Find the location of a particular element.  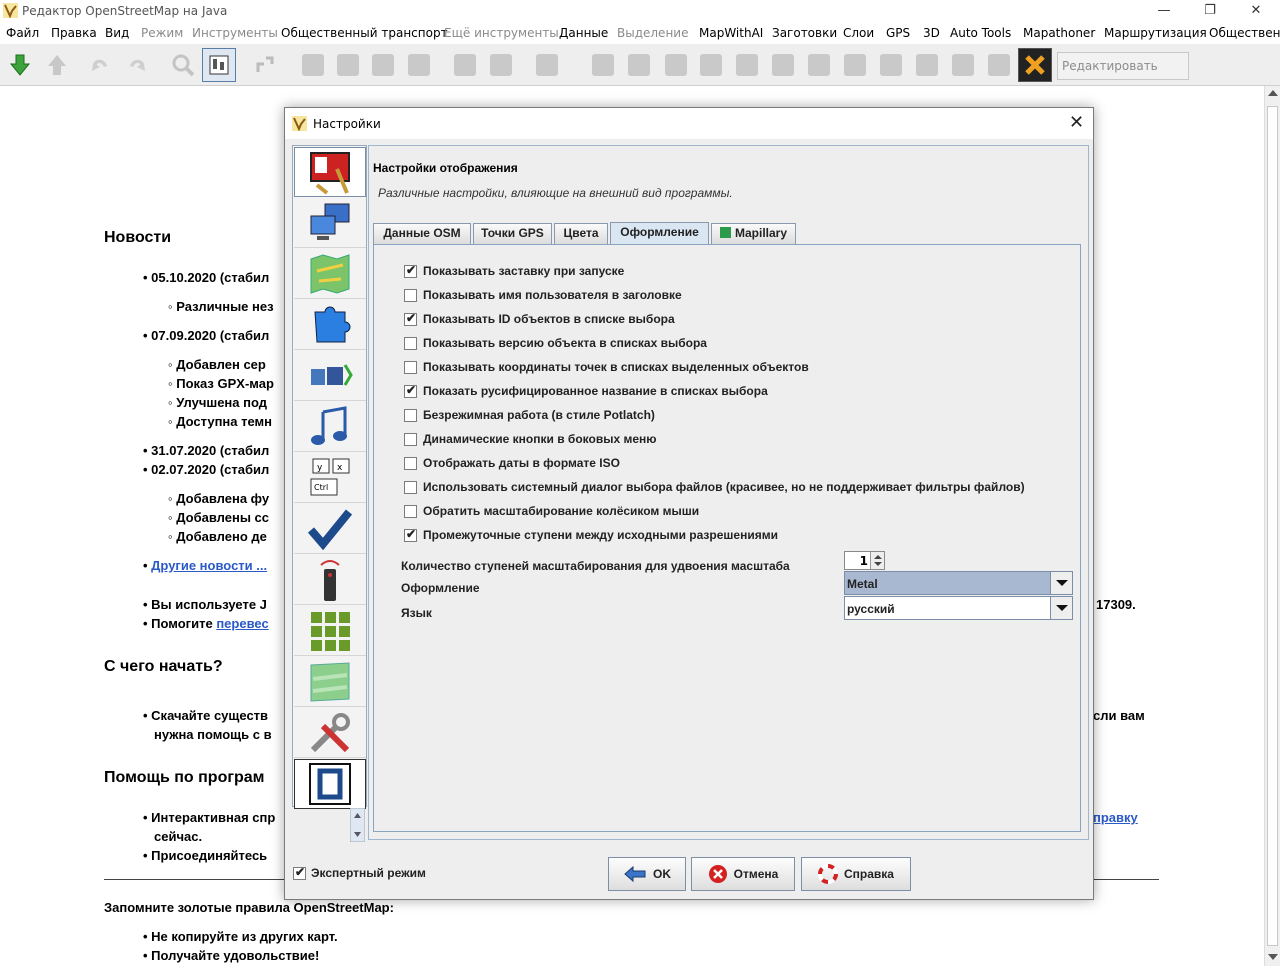

preset-8-button is located at coordinates (711, 65).